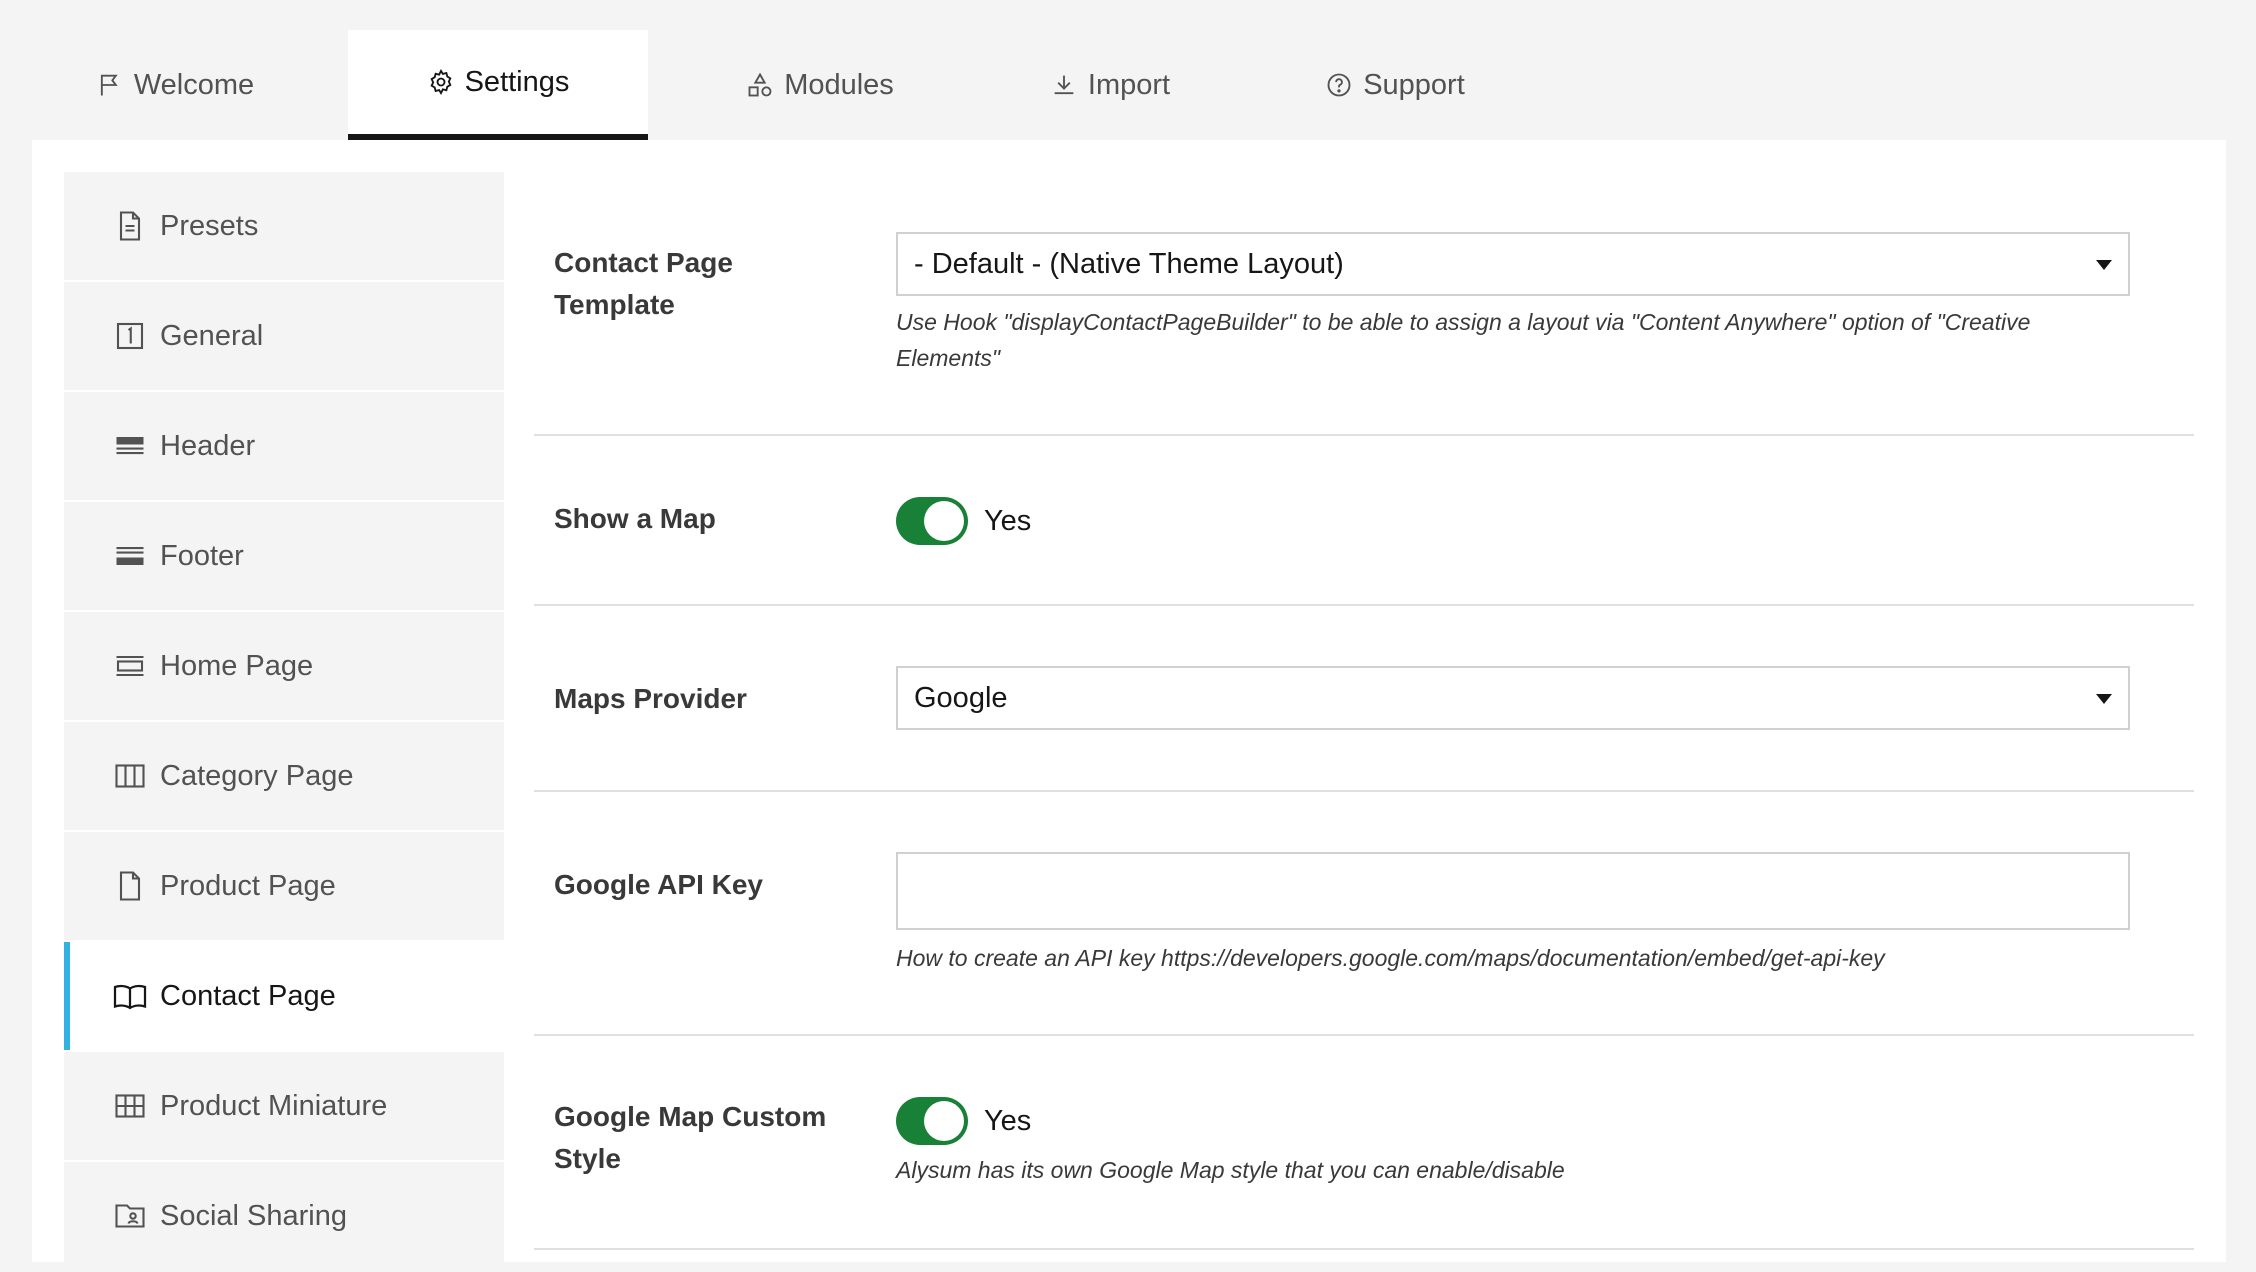 This screenshot has width=2256, height=1272. I want to click on sidebar-item-home-page: Home Page, so click(284, 666).